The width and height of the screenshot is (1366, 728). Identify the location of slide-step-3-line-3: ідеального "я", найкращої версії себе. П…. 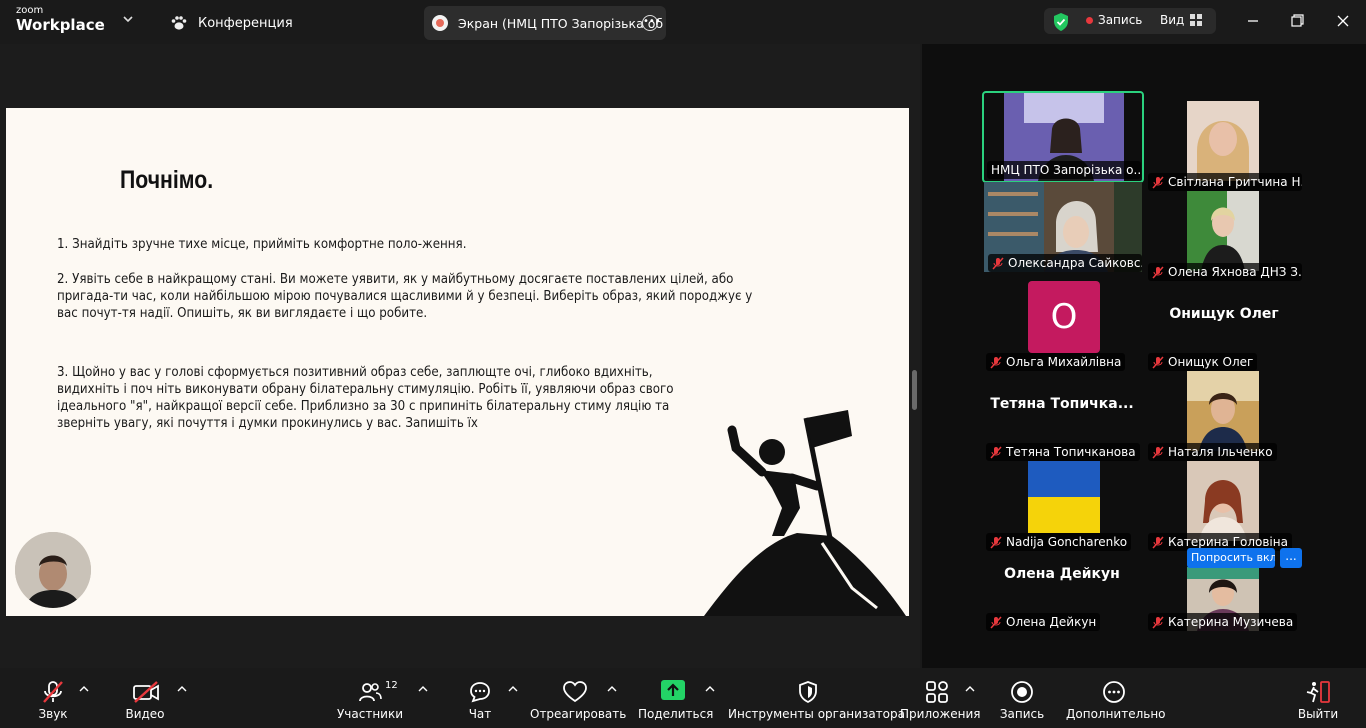
(363, 406).